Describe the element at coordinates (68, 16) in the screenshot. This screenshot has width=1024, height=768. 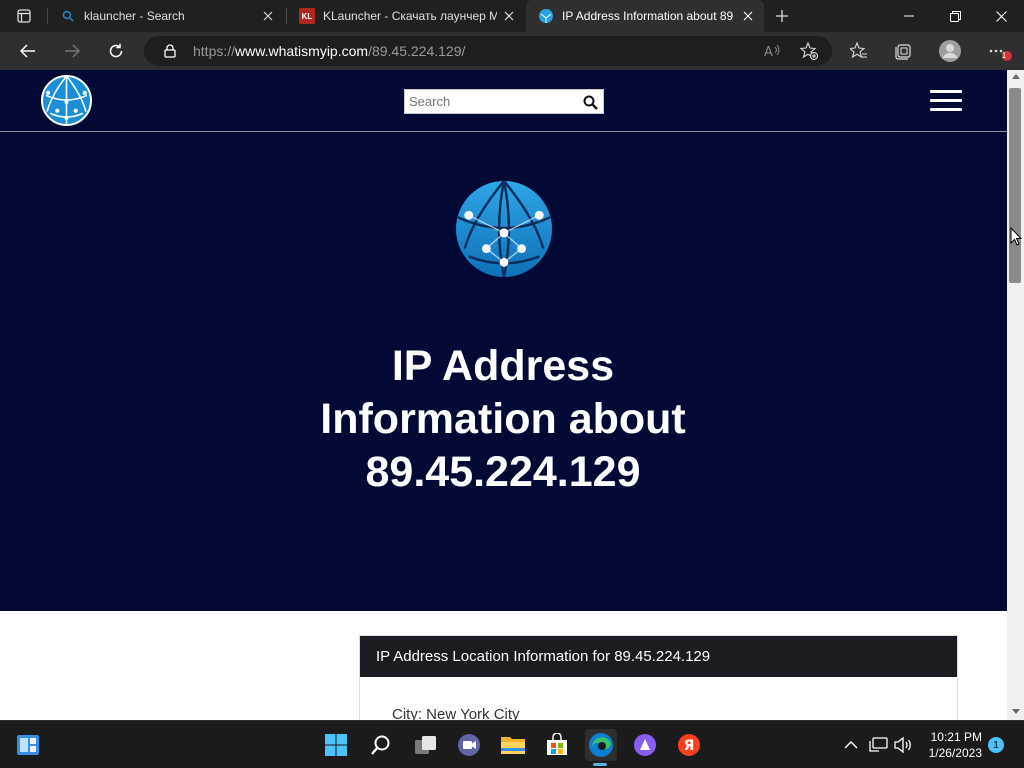
I see `bing-search-icon` at that location.